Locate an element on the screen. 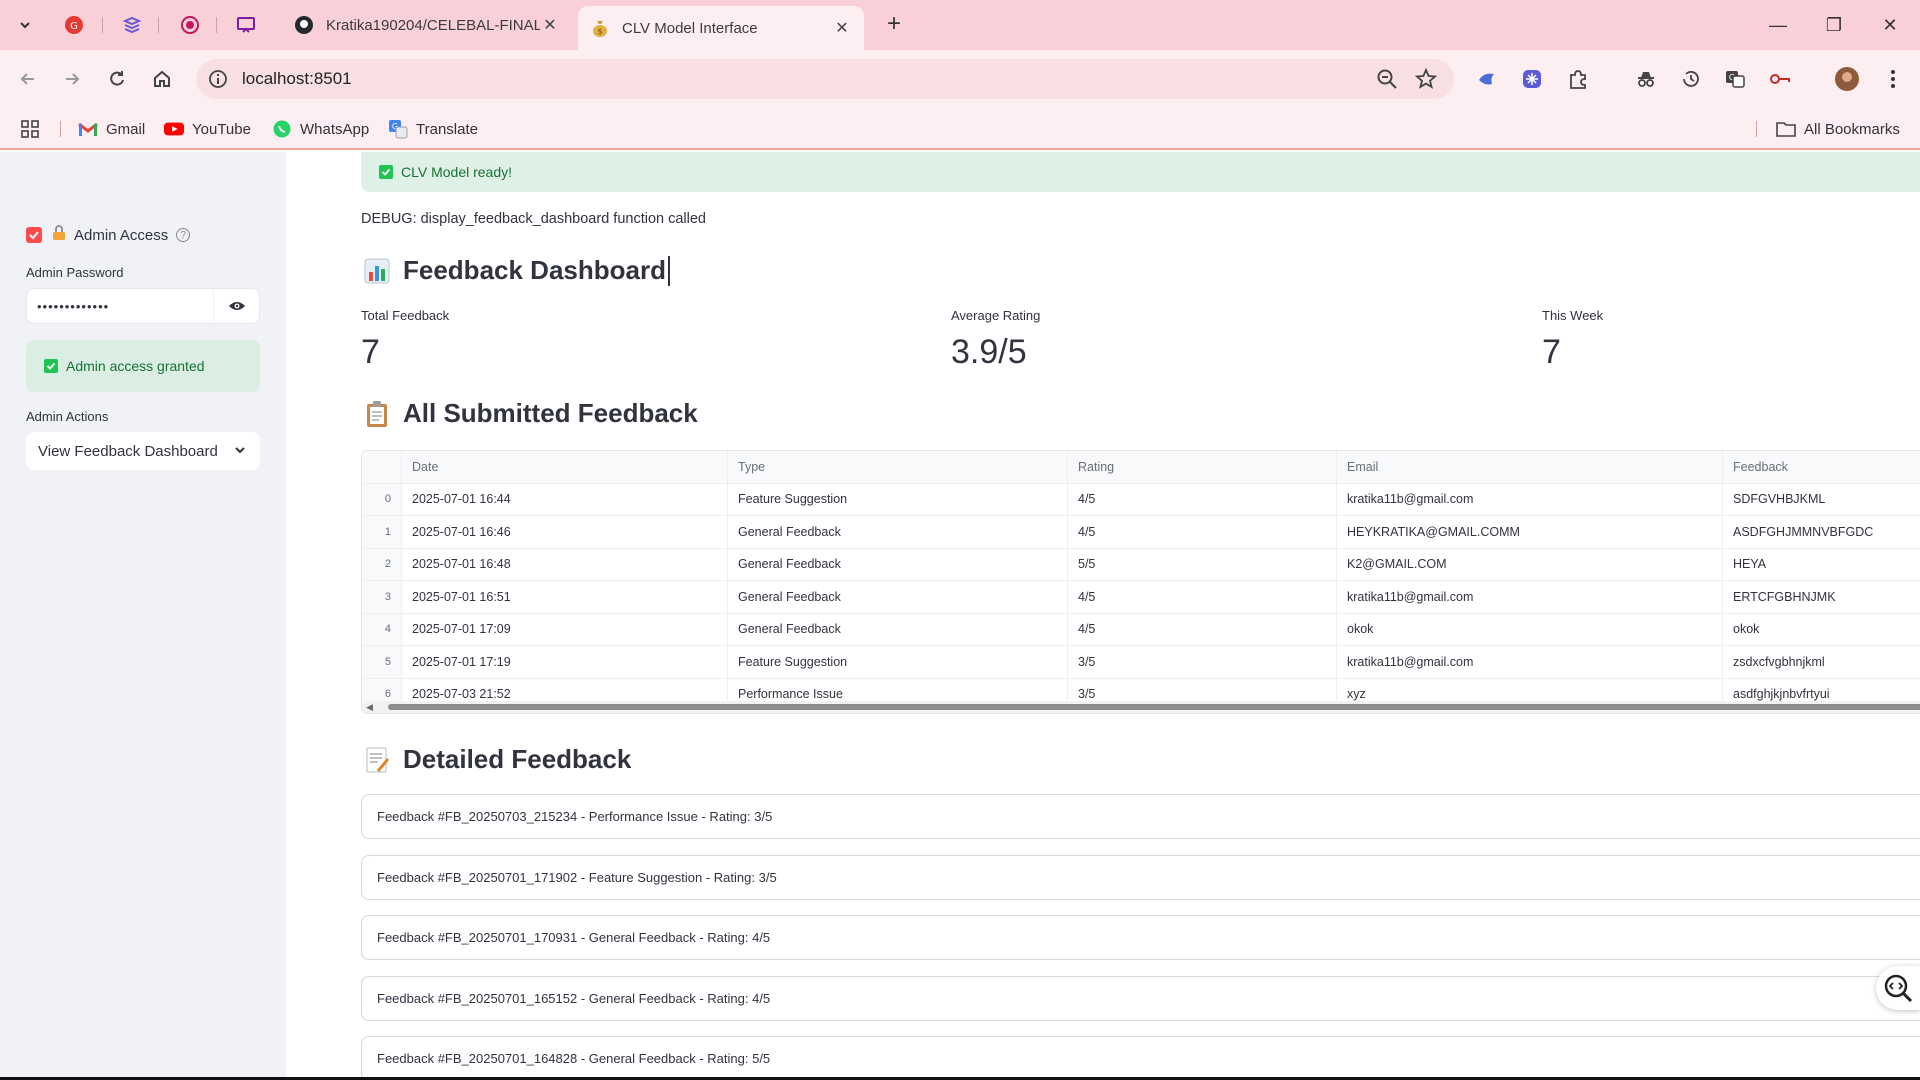 The width and height of the screenshot is (1920, 1080). table-cell: ASDFGHJMMNVBFGDC is located at coordinates (1821, 532).